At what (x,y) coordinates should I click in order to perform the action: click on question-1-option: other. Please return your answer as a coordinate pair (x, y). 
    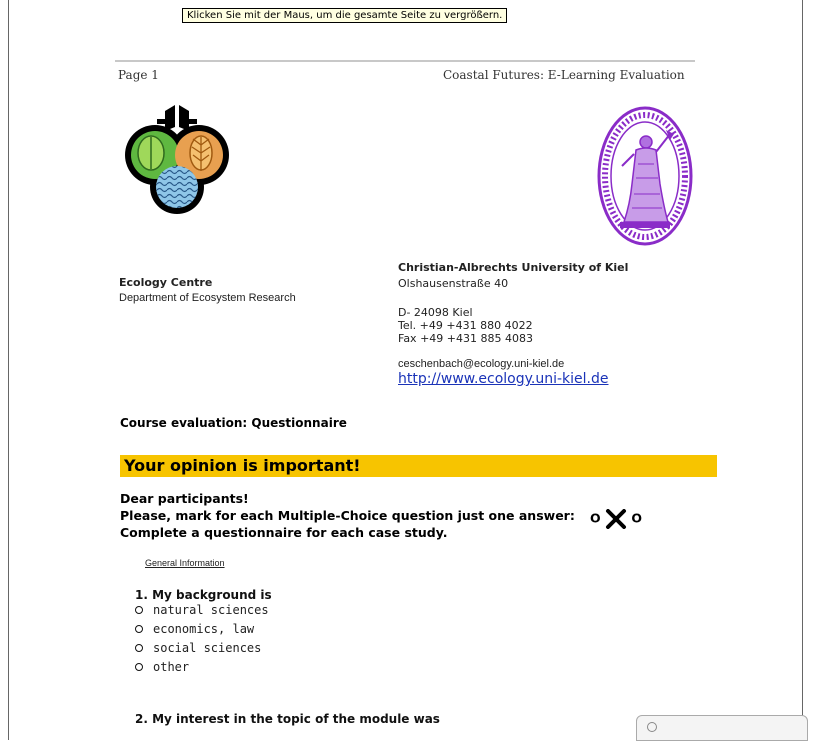
    Looking at the image, I should click on (162, 667).